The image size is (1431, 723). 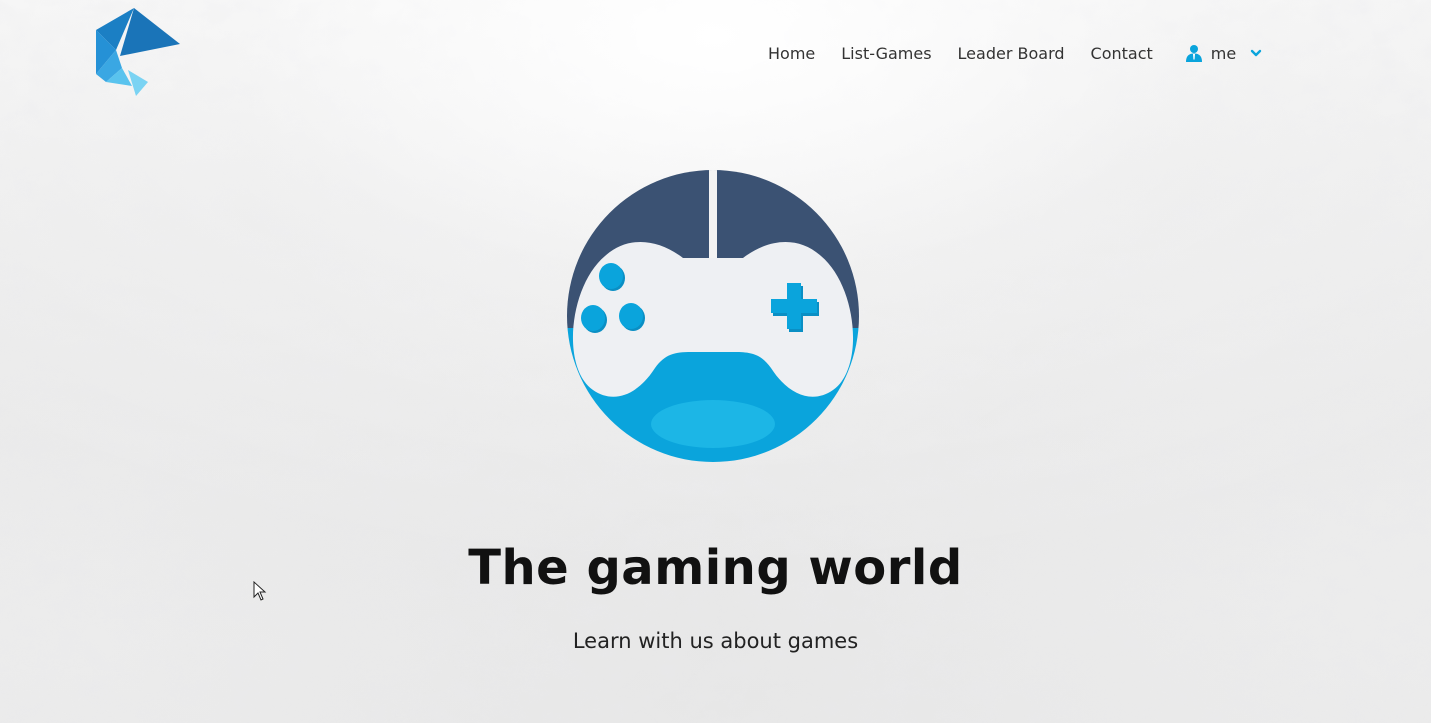 What do you see at coordinates (886, 53) in the screenshot?
I see `nav-list-games: List-Games` at bounding box center [886, 53].